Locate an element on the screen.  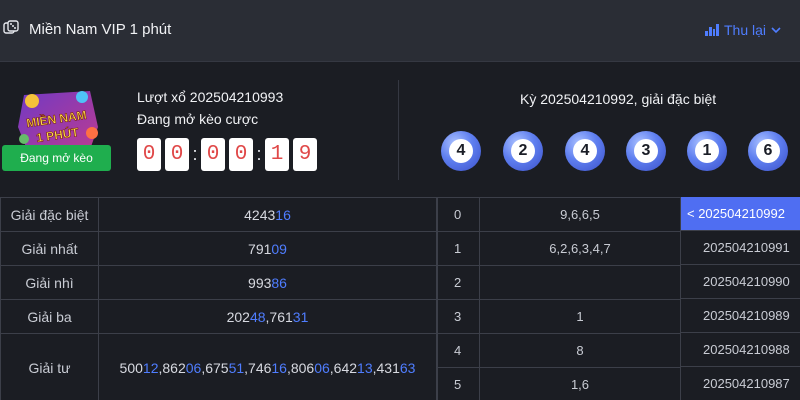
table-row: 2 is located at coordinates (559, 282).